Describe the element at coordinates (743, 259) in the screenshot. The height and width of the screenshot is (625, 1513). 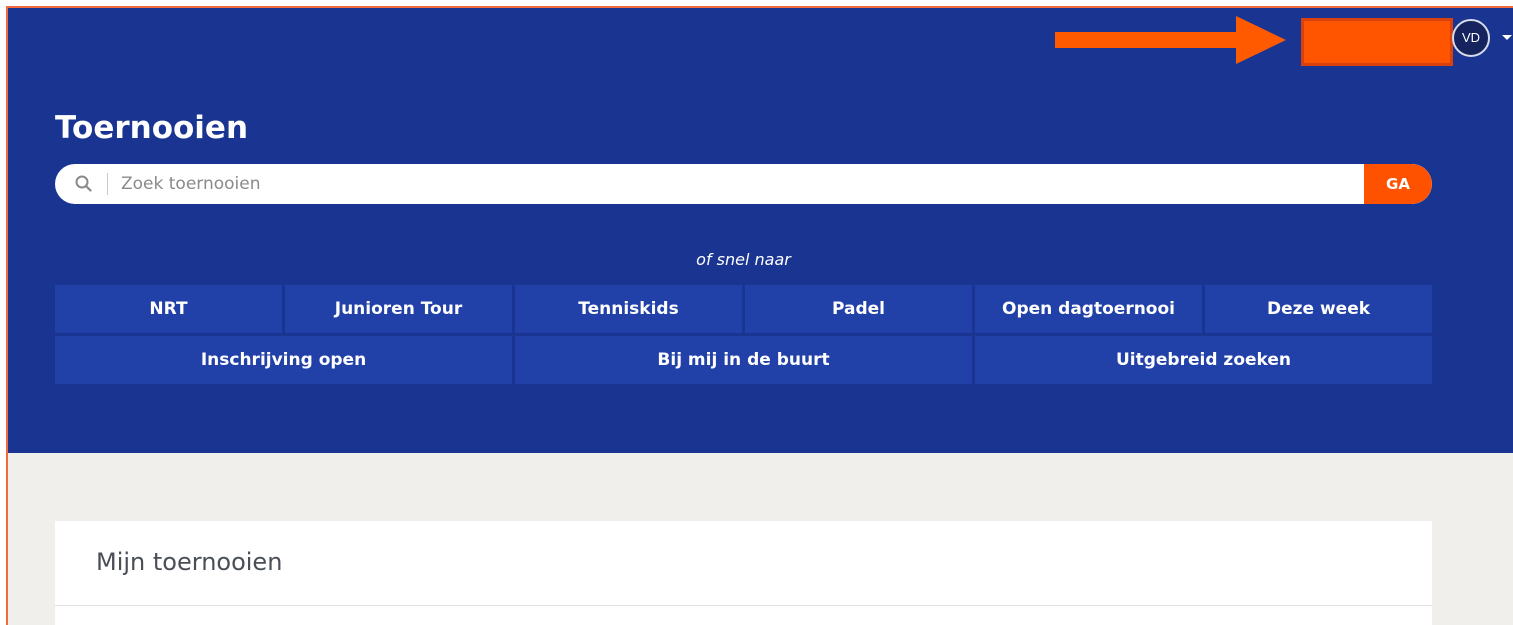
I see `quick-links-caption: of snel naar` at that location.